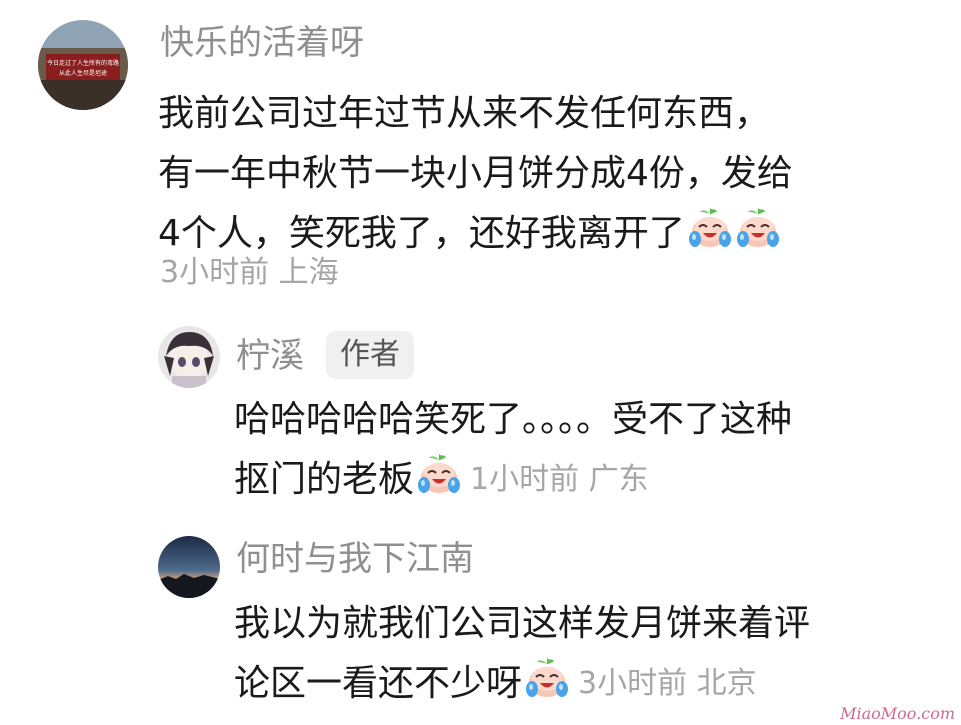  What do you see at coordinates (270, 356) in the screenshot?
I see `comment-username: 柠溪` at bounding box center [270, 356].